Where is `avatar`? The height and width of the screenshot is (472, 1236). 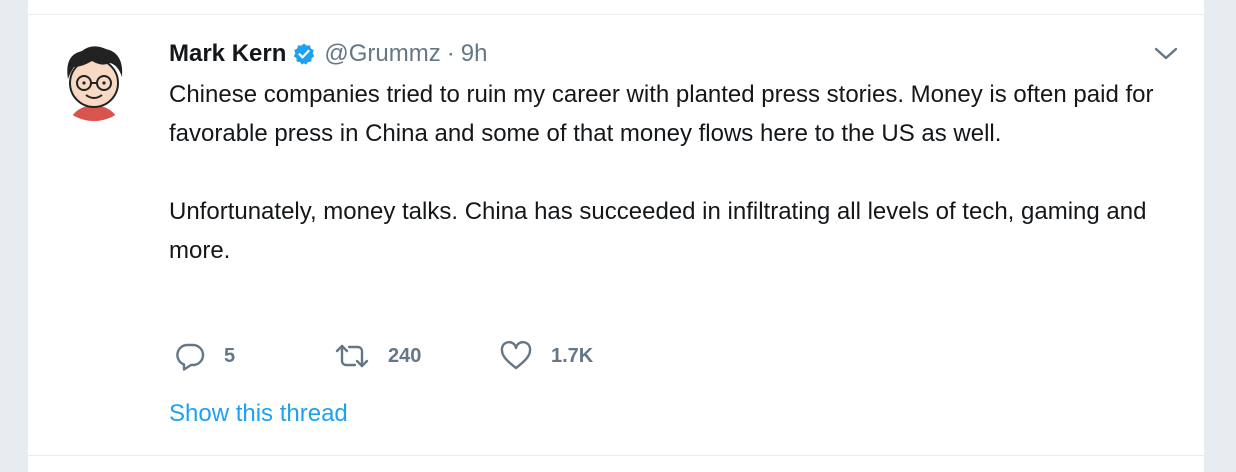 avatar is located at coordinates (94, 79).